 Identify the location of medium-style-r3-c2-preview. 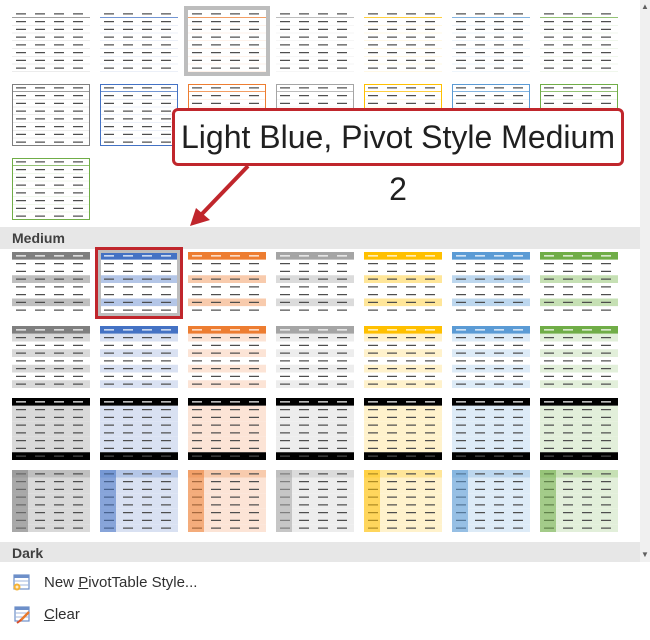
(139, 429).